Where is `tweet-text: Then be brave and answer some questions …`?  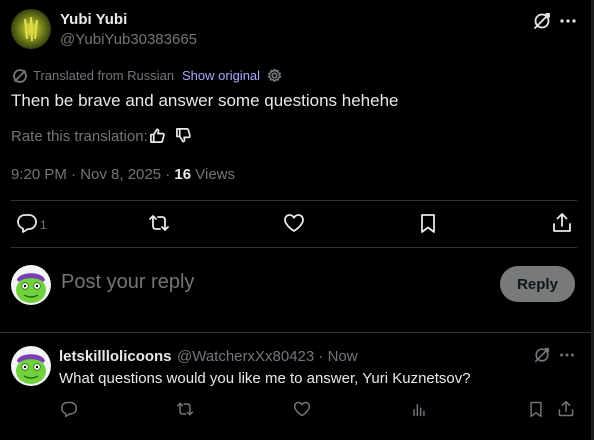
tweet-text: Then be brave and answer some questions … is located at coordinates (205, 100).